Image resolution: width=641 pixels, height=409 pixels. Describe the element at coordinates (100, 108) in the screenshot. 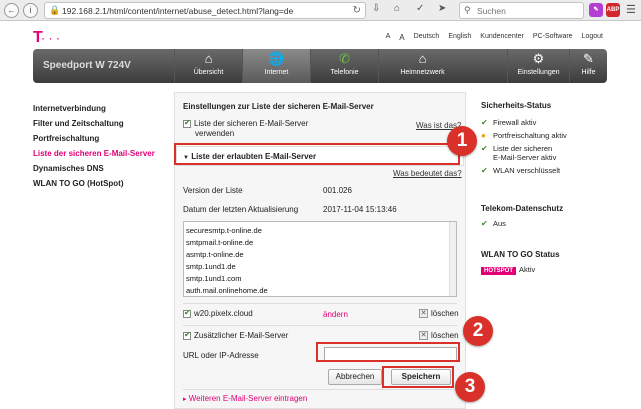

I see `sidebar-item-internetverbindung: Internetverbindung` at that location.